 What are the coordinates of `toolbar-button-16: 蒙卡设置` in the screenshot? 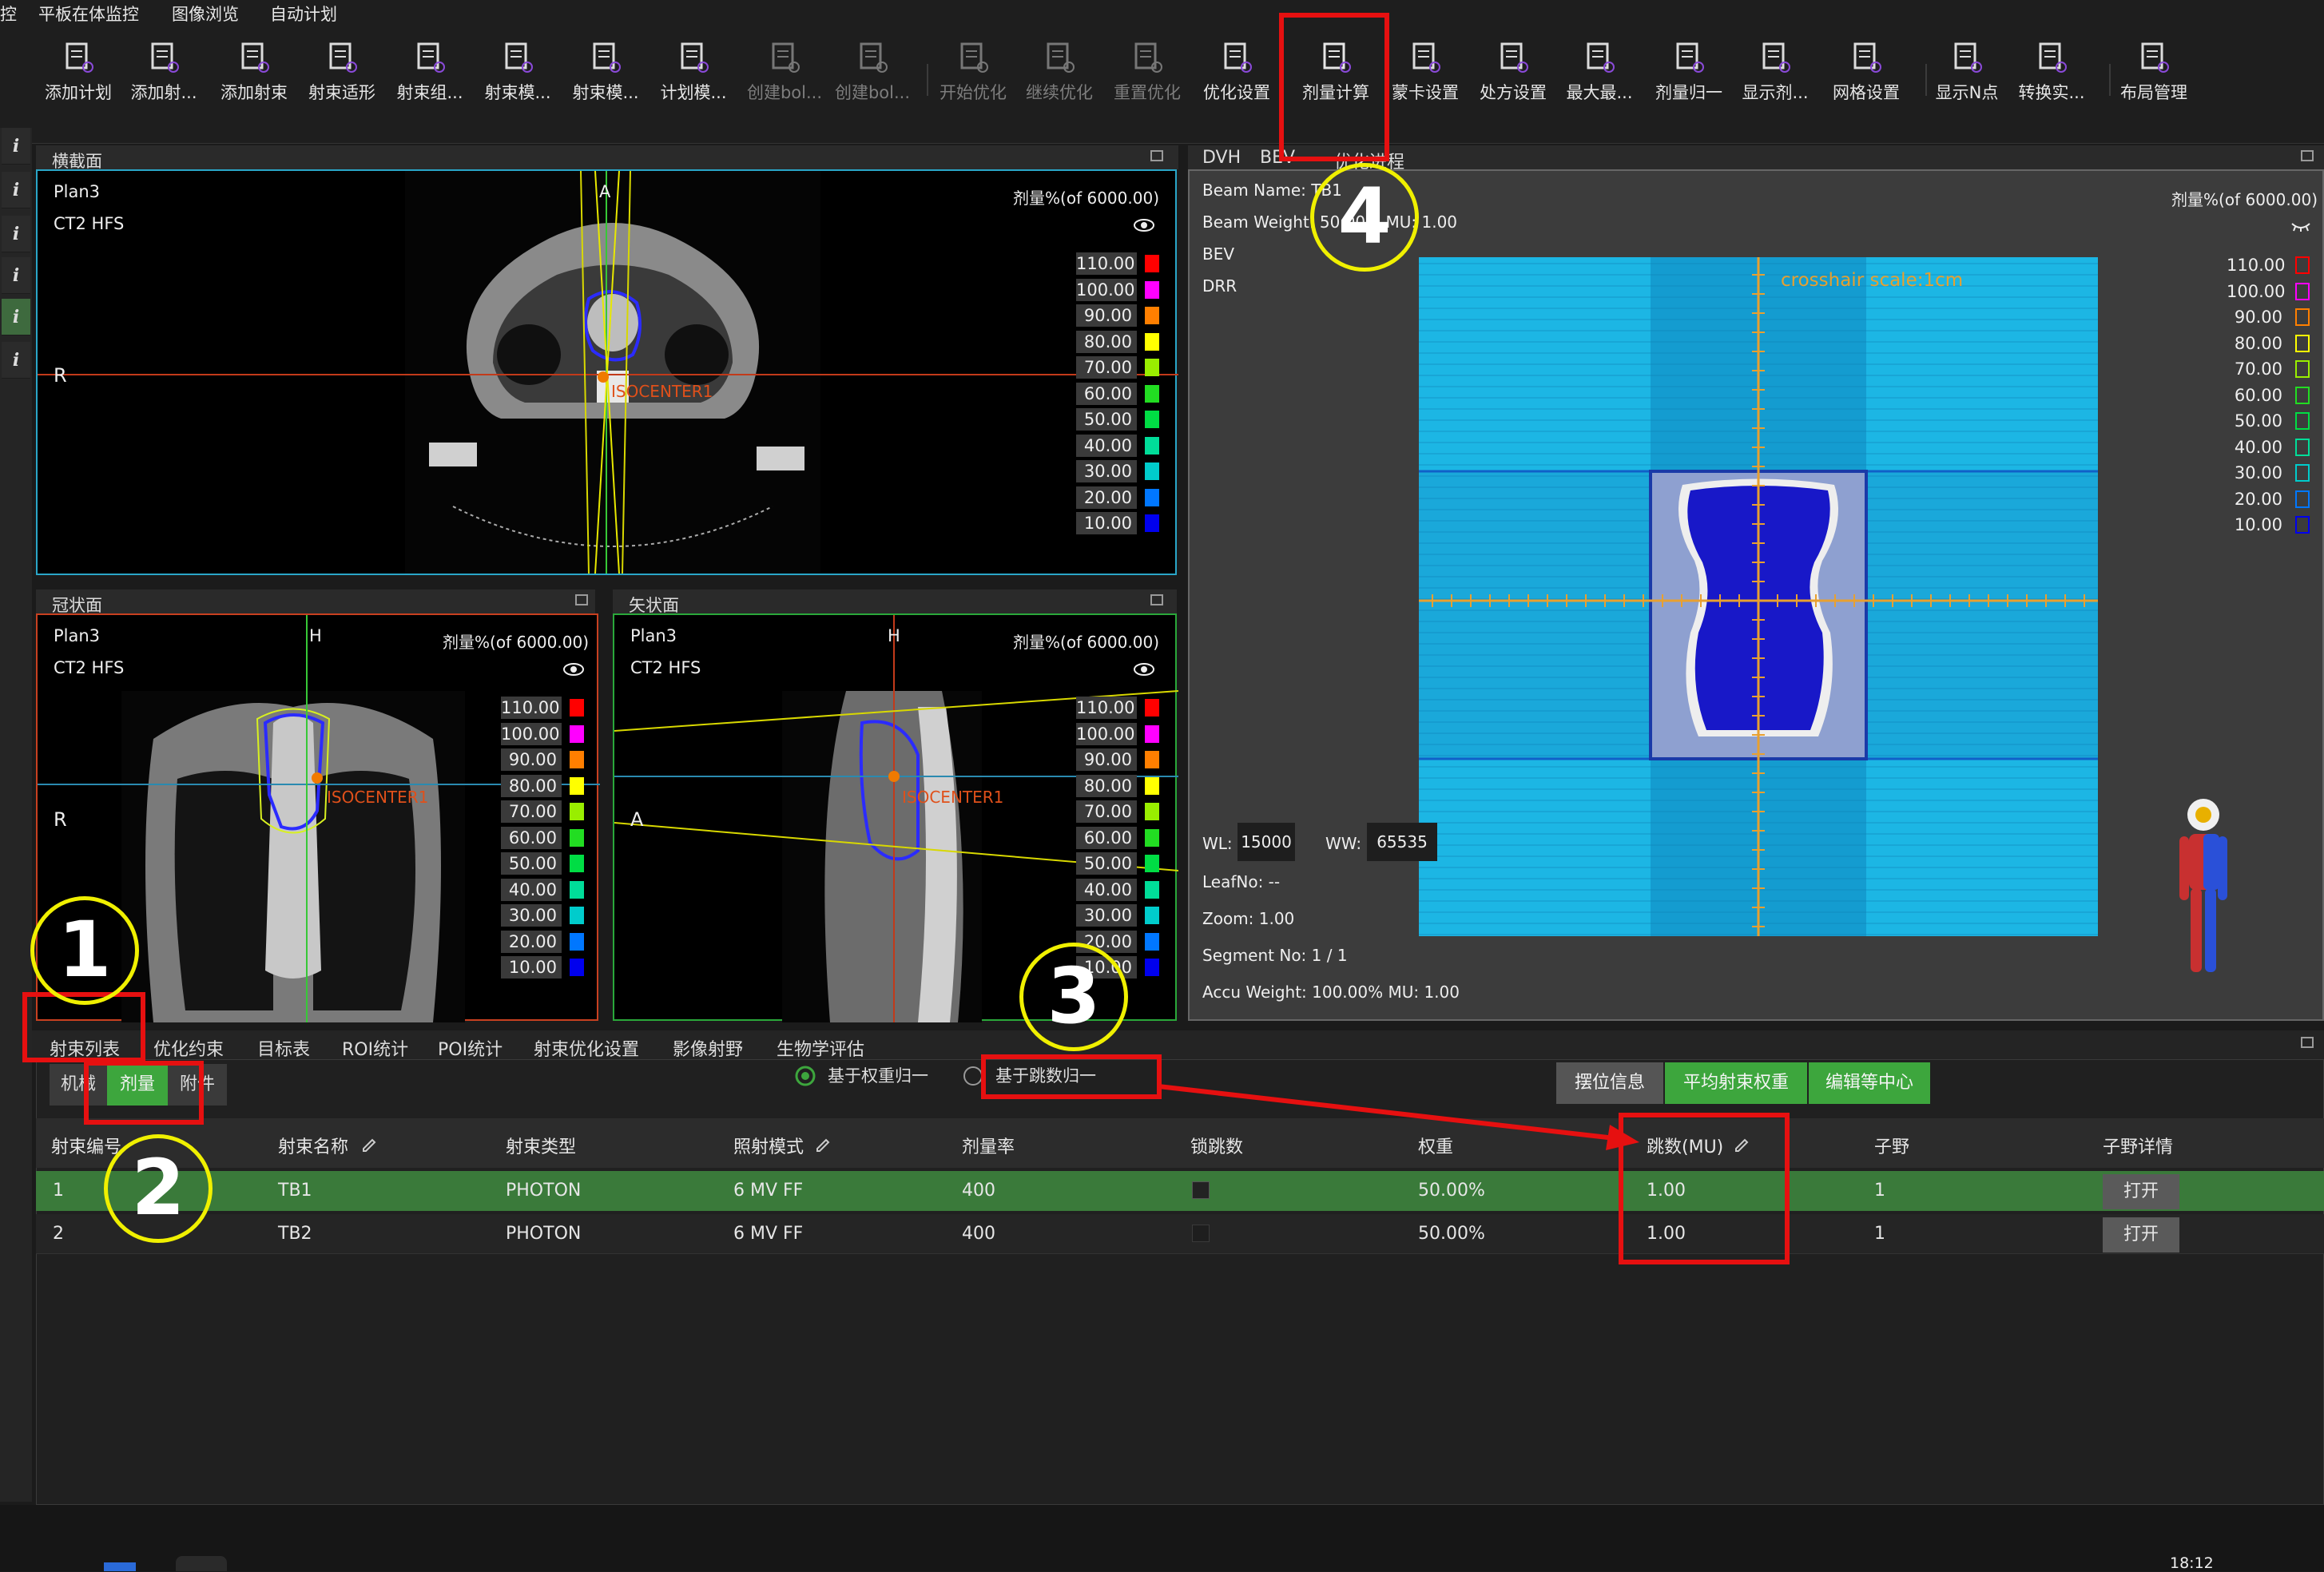 It's located at (1425, 80).